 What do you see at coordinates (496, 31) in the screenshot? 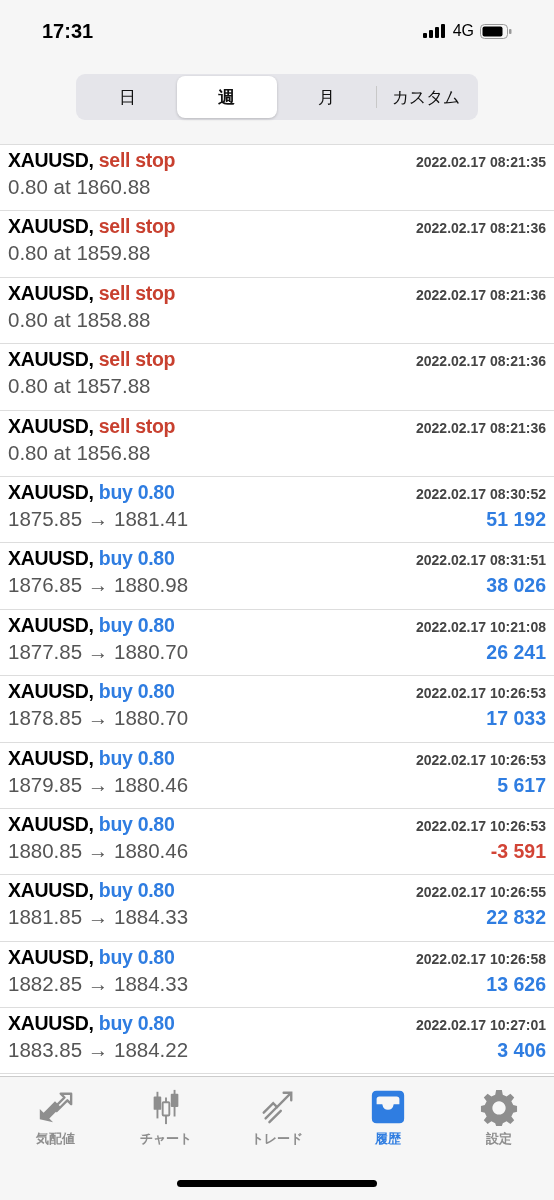
I see `battery-icon` at bounding box center [496, 31].